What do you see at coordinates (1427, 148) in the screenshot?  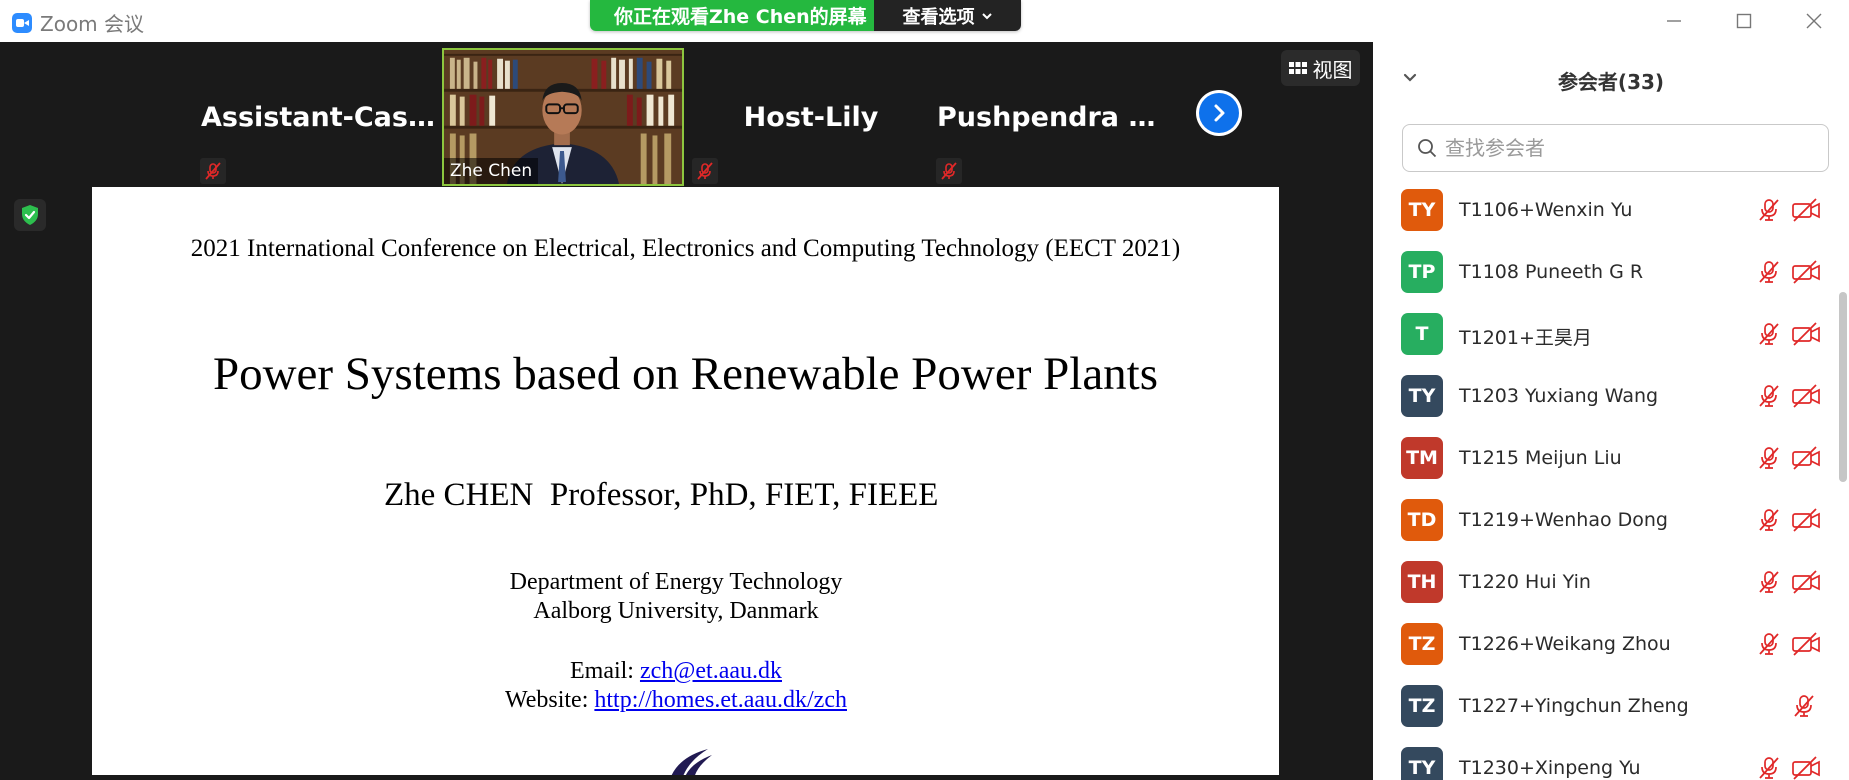 I see `search-icon` at bounding box center [1427, 148].